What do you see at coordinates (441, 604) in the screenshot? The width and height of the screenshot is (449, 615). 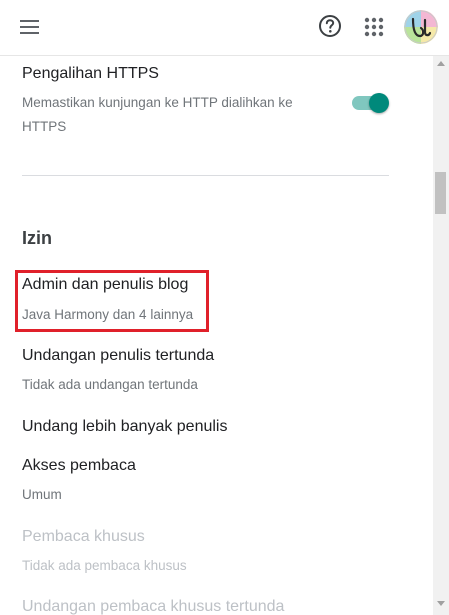 I see `scroll-down-arrow-icon` at bounding box center [441, 604].